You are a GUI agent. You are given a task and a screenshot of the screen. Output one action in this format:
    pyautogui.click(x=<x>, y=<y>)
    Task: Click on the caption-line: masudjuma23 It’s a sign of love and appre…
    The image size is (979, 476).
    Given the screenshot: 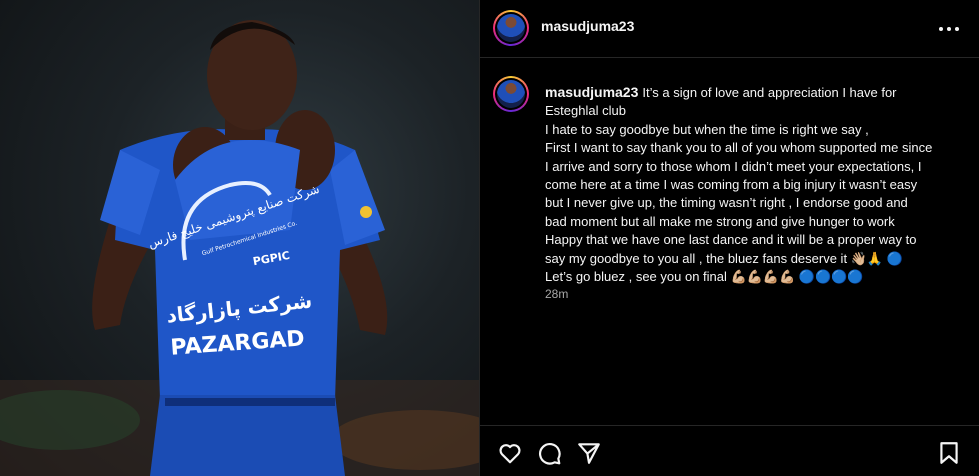 What is the action you would take?
    pyautogui.click(x=721, y=92)
    